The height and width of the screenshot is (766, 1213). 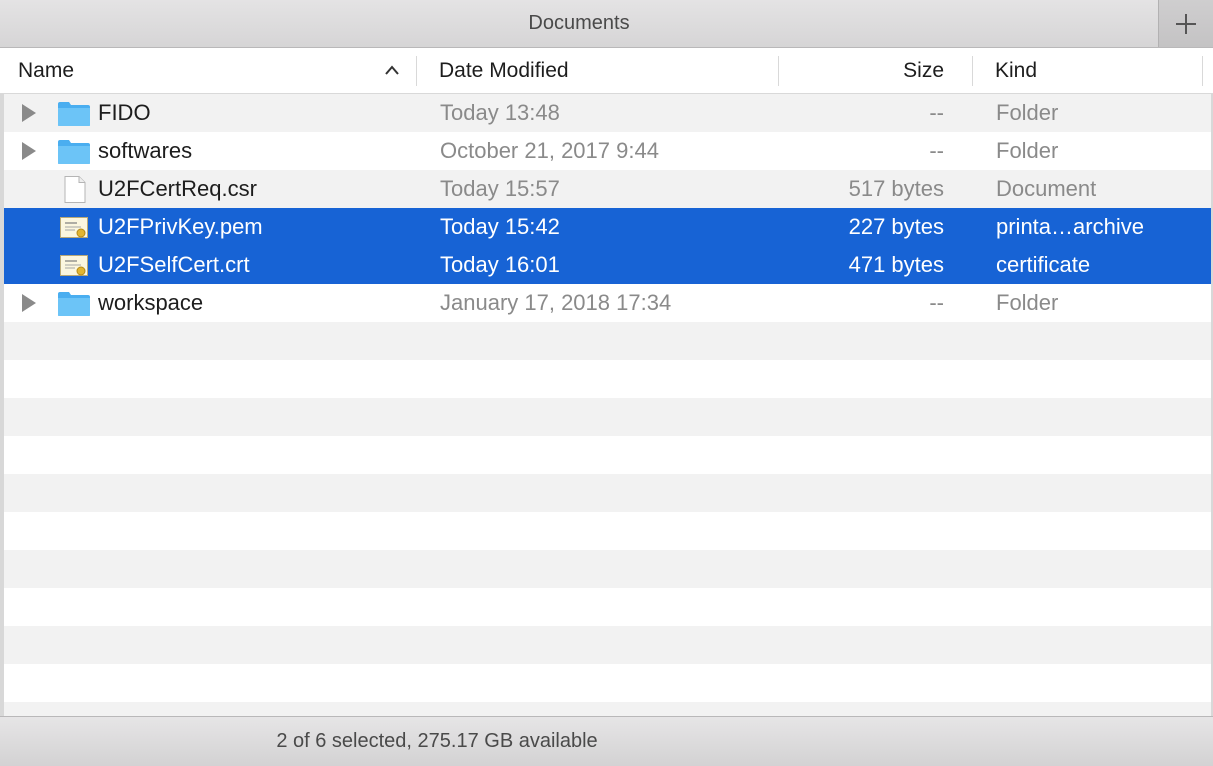 I want to click on column-divider, so click(x=1202, y=71).